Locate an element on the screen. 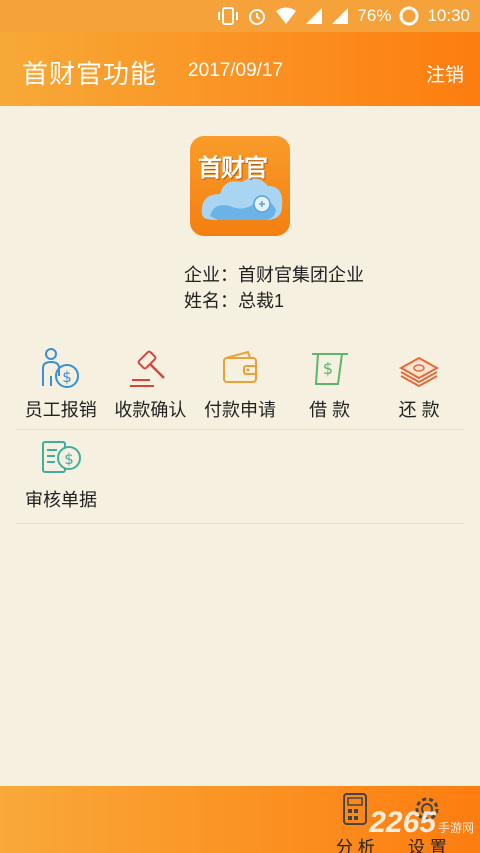 The image size is (480, 853). function-label: 收款确认 is located at coordinates (150, 410).